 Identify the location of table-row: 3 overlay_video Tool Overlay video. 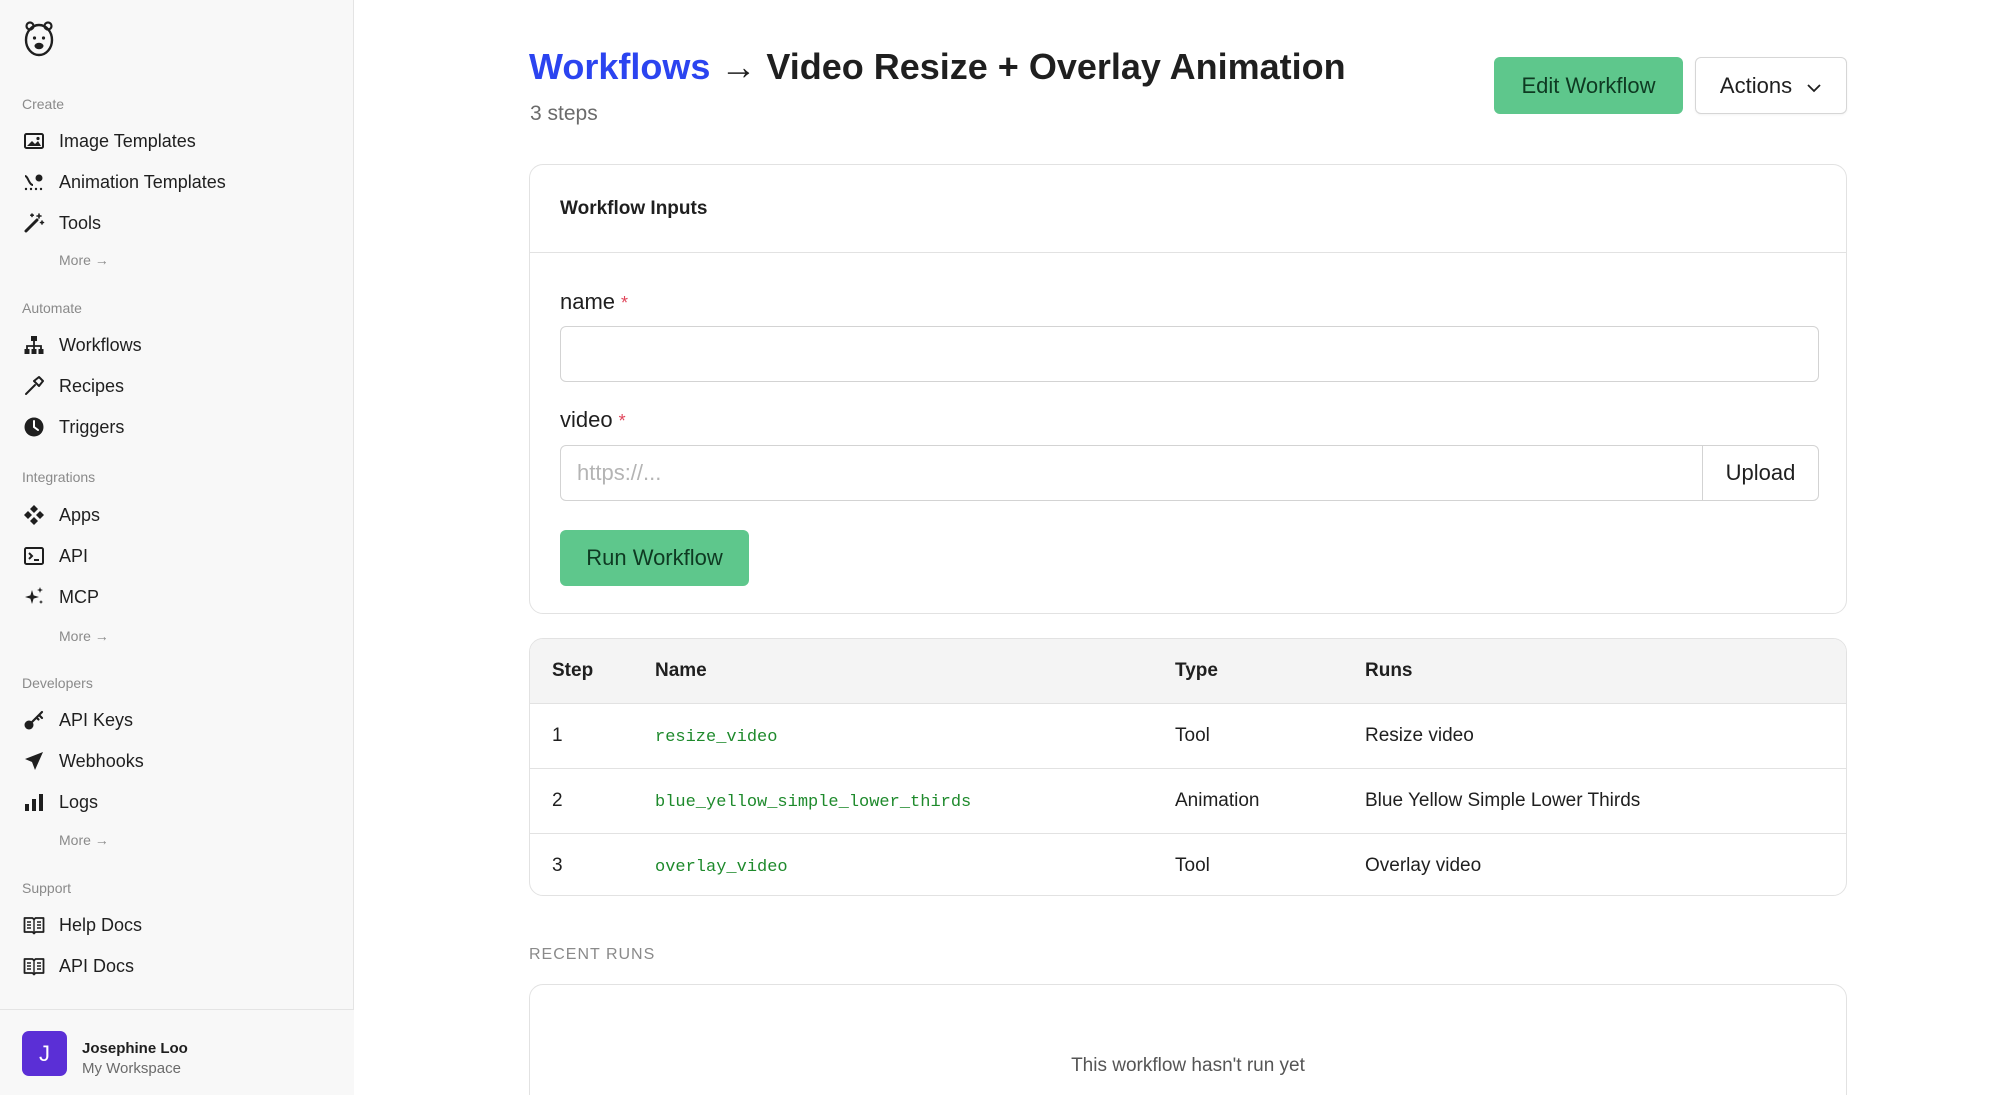
(1188, 864).